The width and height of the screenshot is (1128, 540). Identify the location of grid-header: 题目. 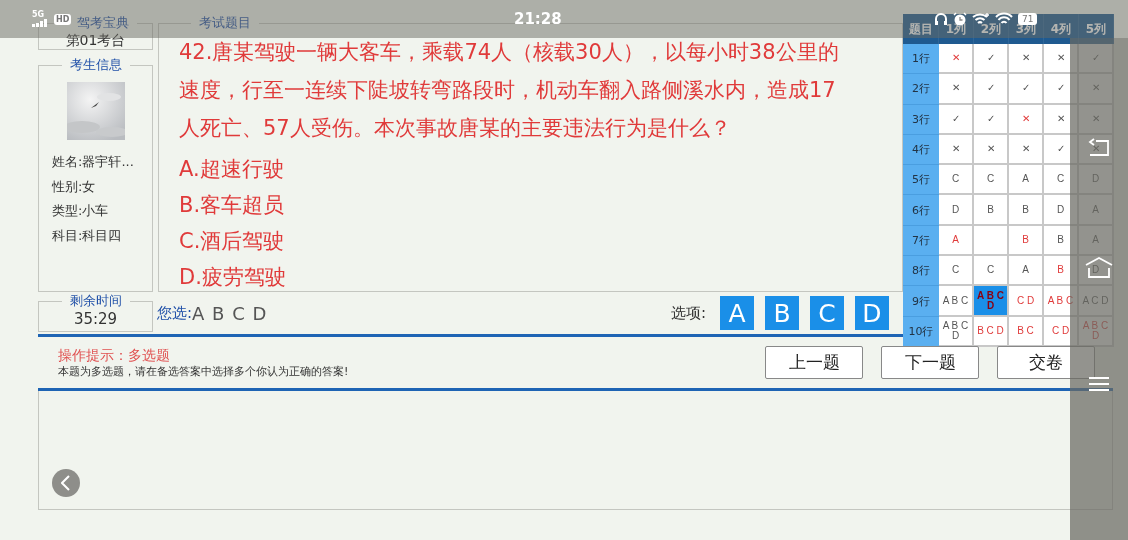
(921, 29).